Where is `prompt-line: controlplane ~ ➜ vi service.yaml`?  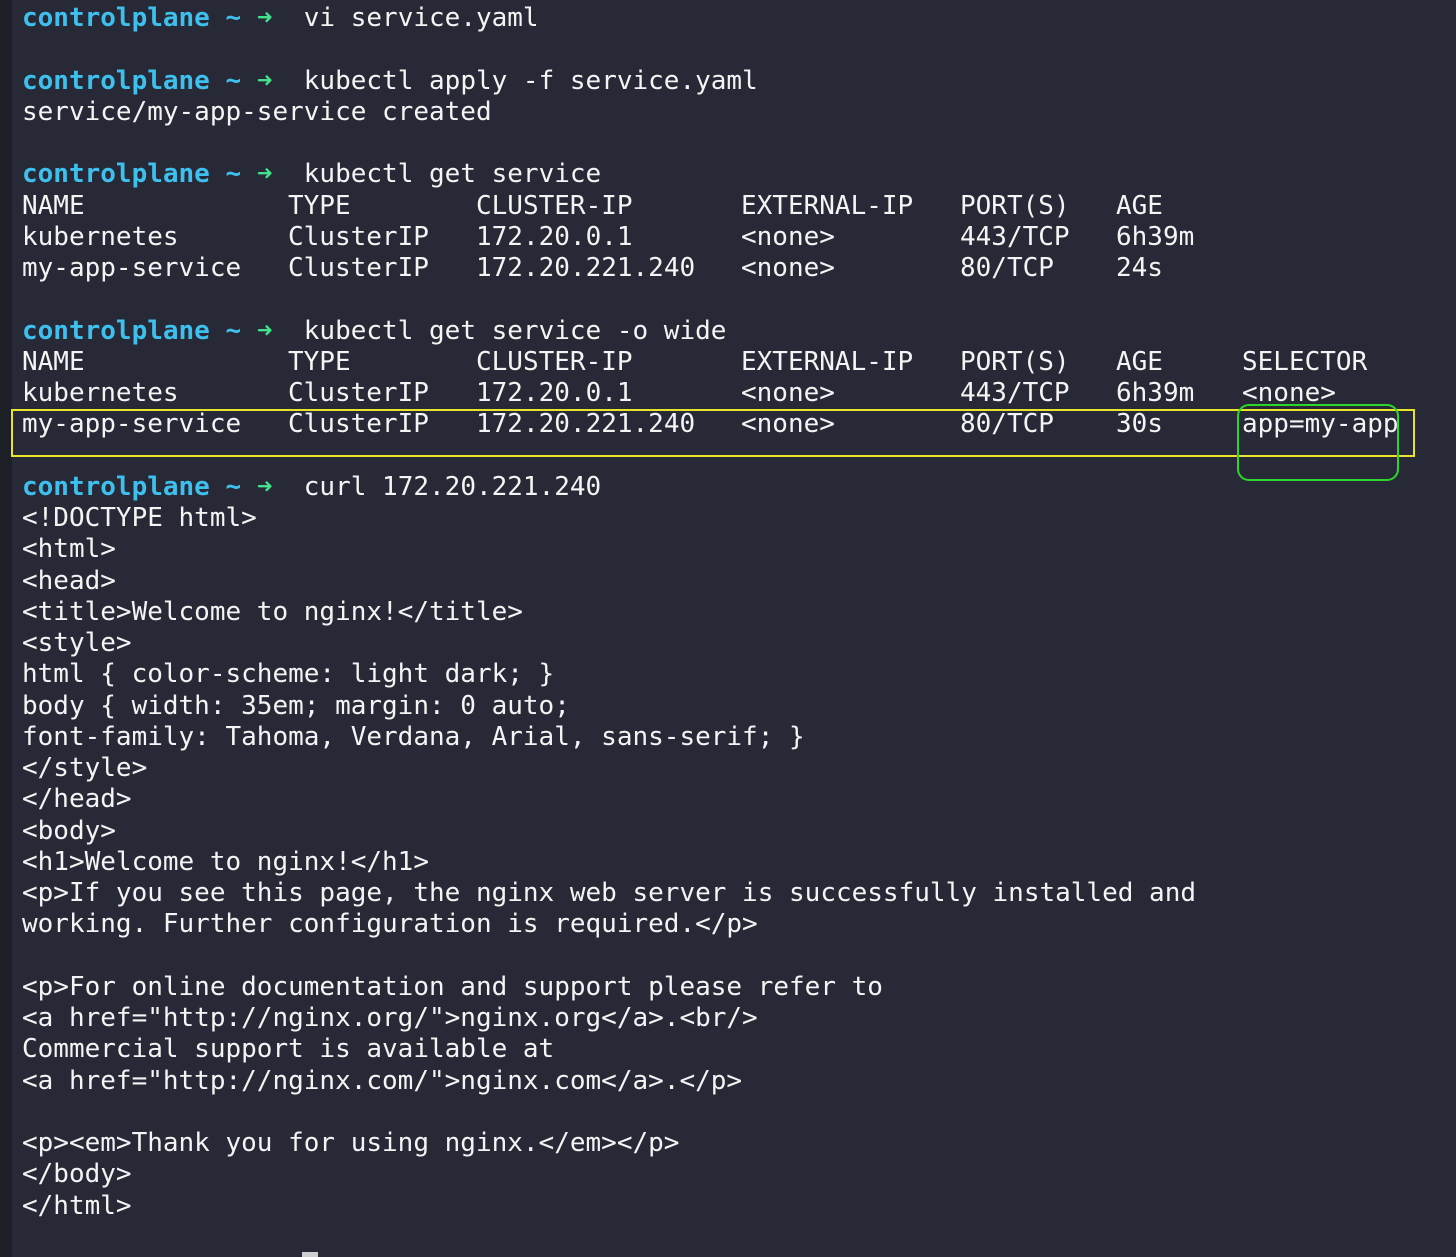 prompt-line: controlplane ~ ➜ vi service.yaml is located at coordinates (609, 18).